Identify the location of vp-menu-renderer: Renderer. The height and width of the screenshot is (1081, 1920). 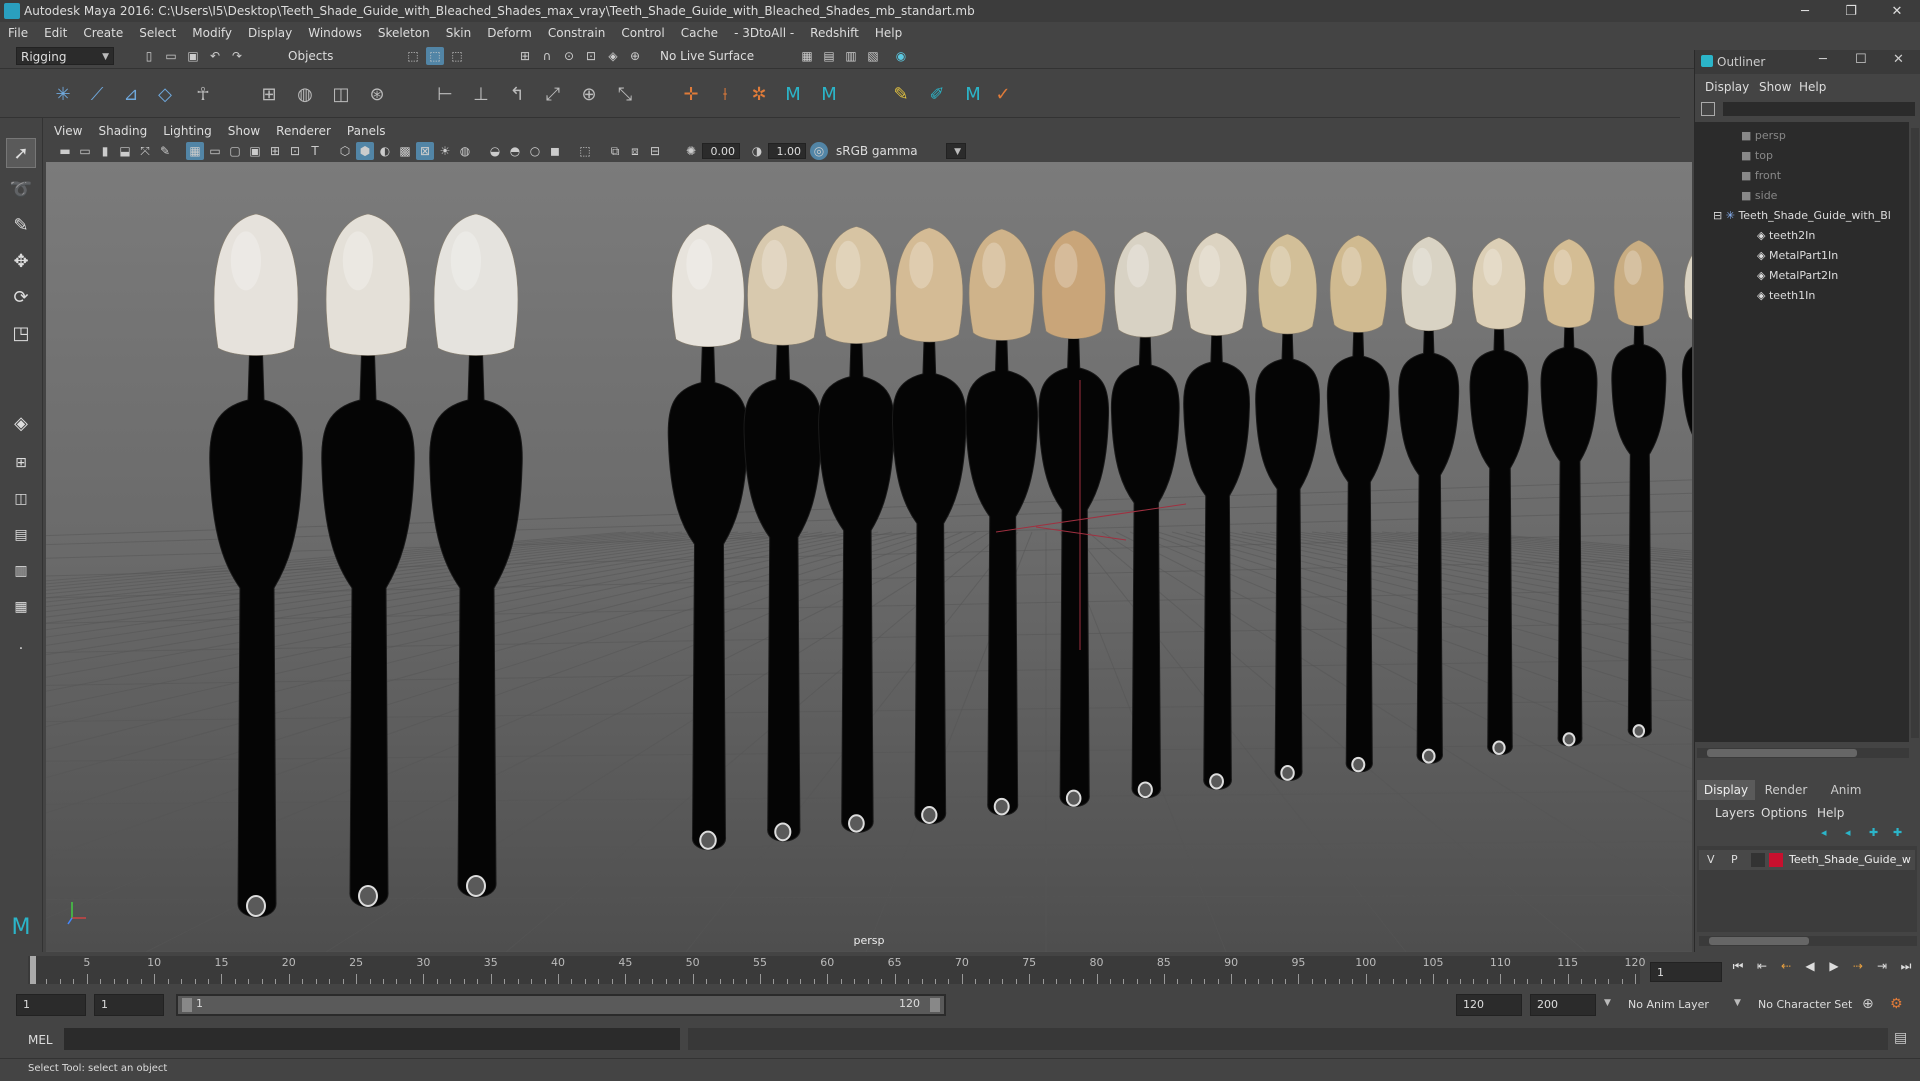
(303, 131).